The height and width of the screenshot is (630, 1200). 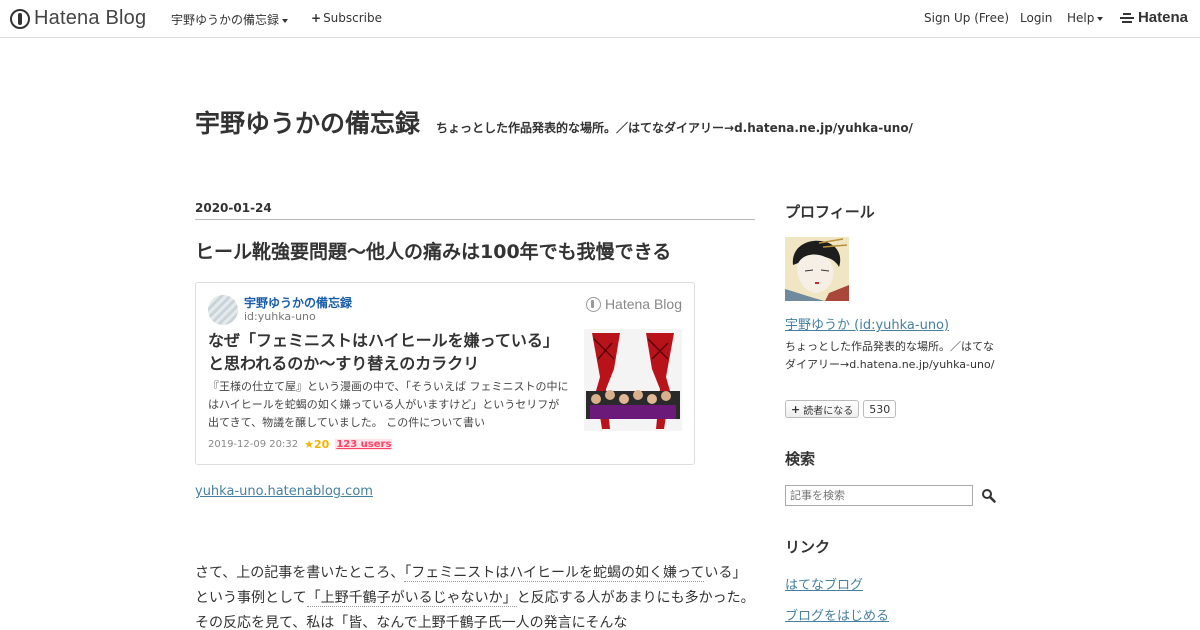 I want to click on embed-bookmark-users: 123 users, so click(x=364, y=444).